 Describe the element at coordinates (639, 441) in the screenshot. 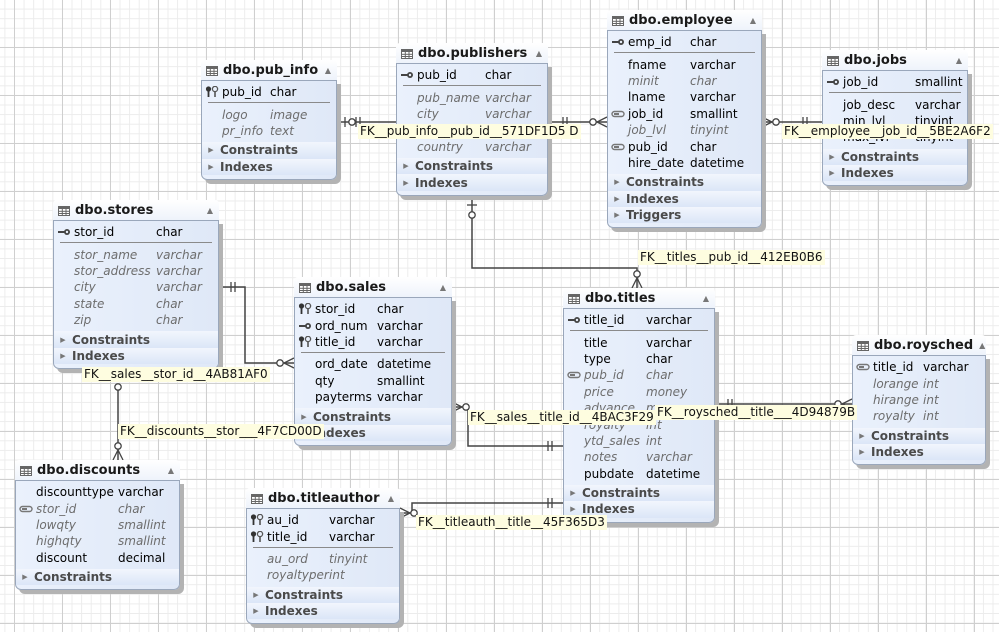

I see `column-row: ytd_sales int` at that location.